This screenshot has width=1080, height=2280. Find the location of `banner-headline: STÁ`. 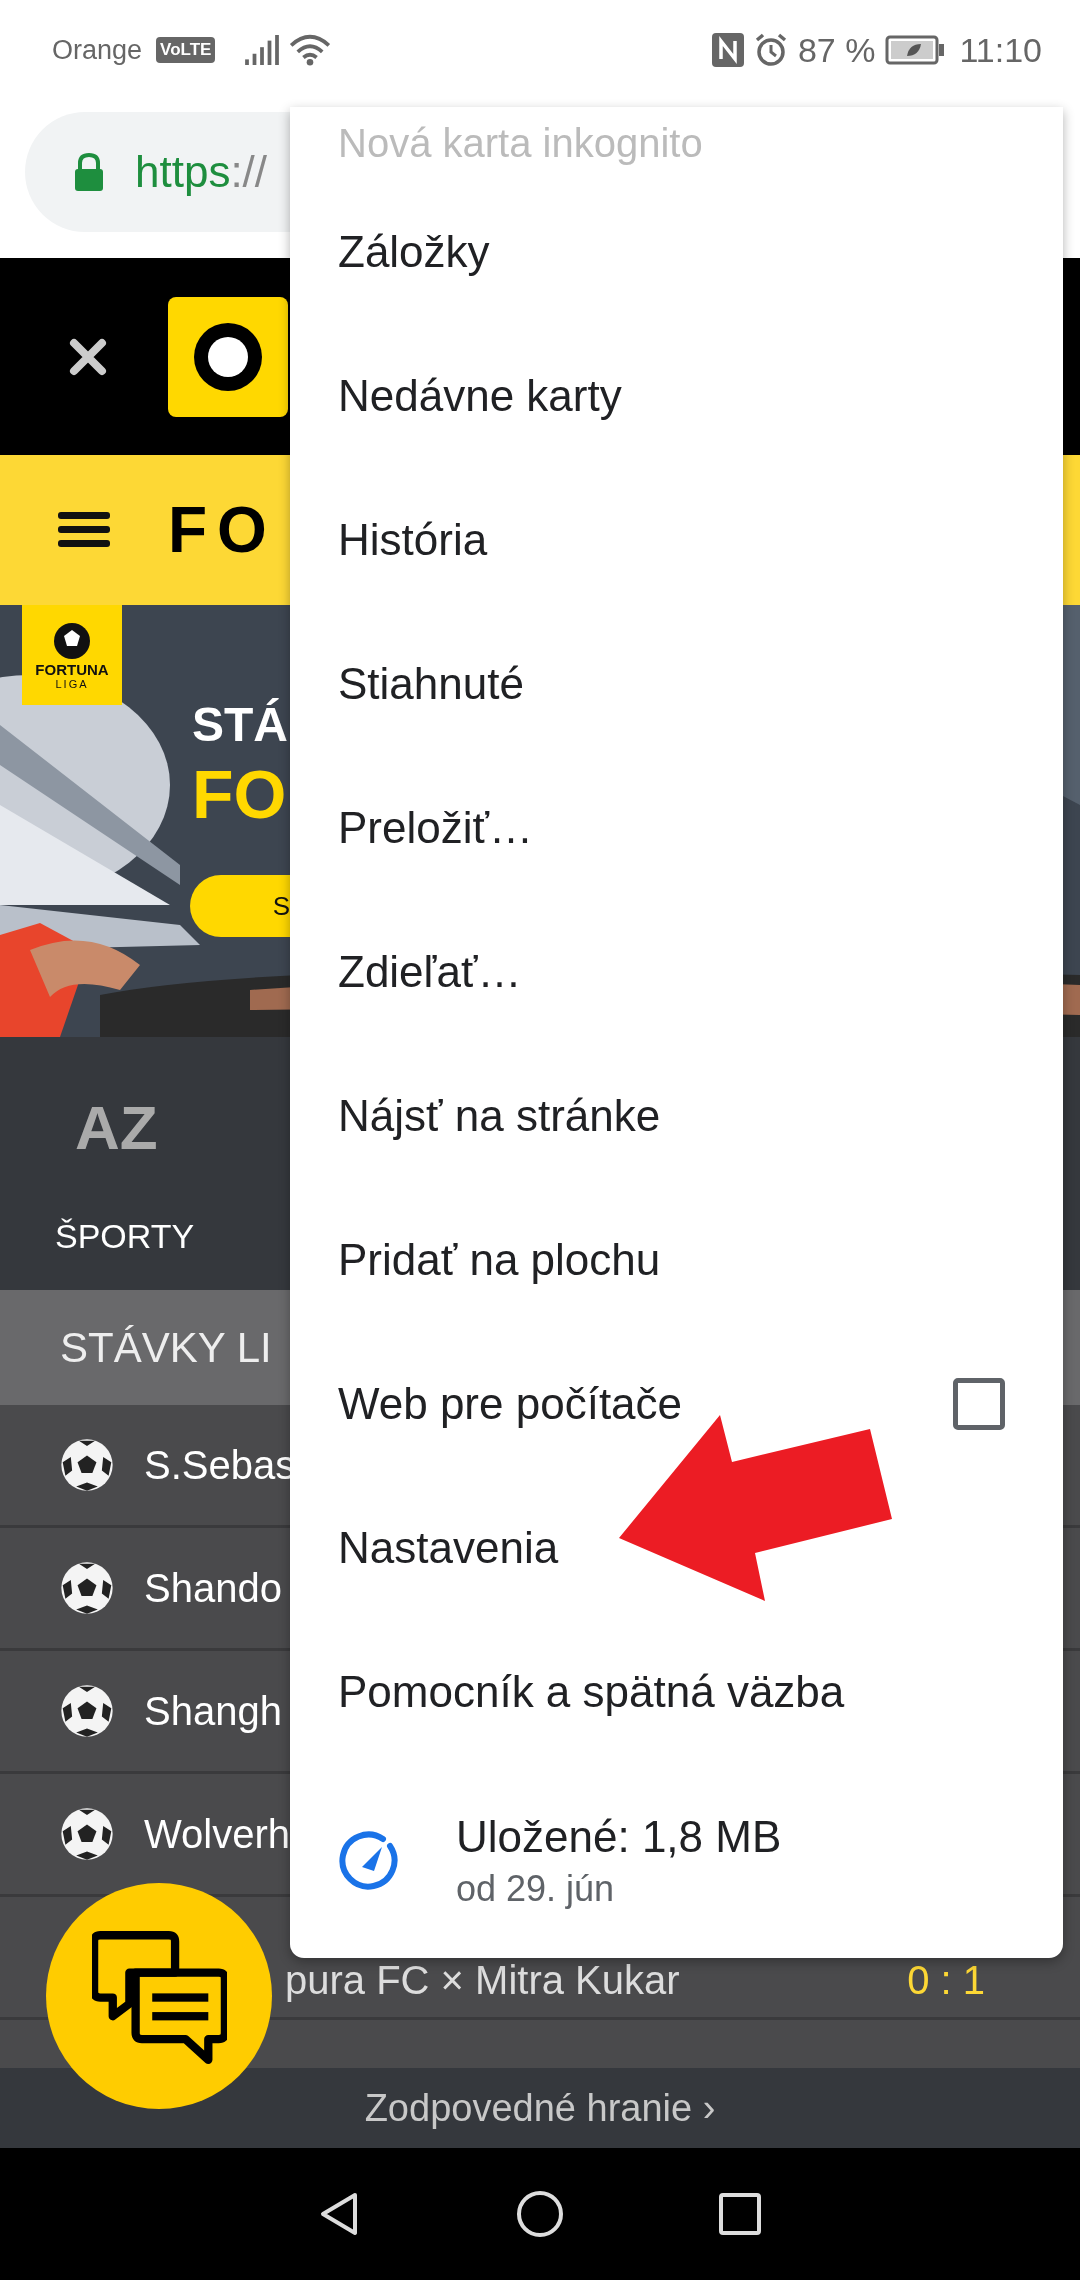

banner-headline: STÁ is located at coordinates (240, 724).